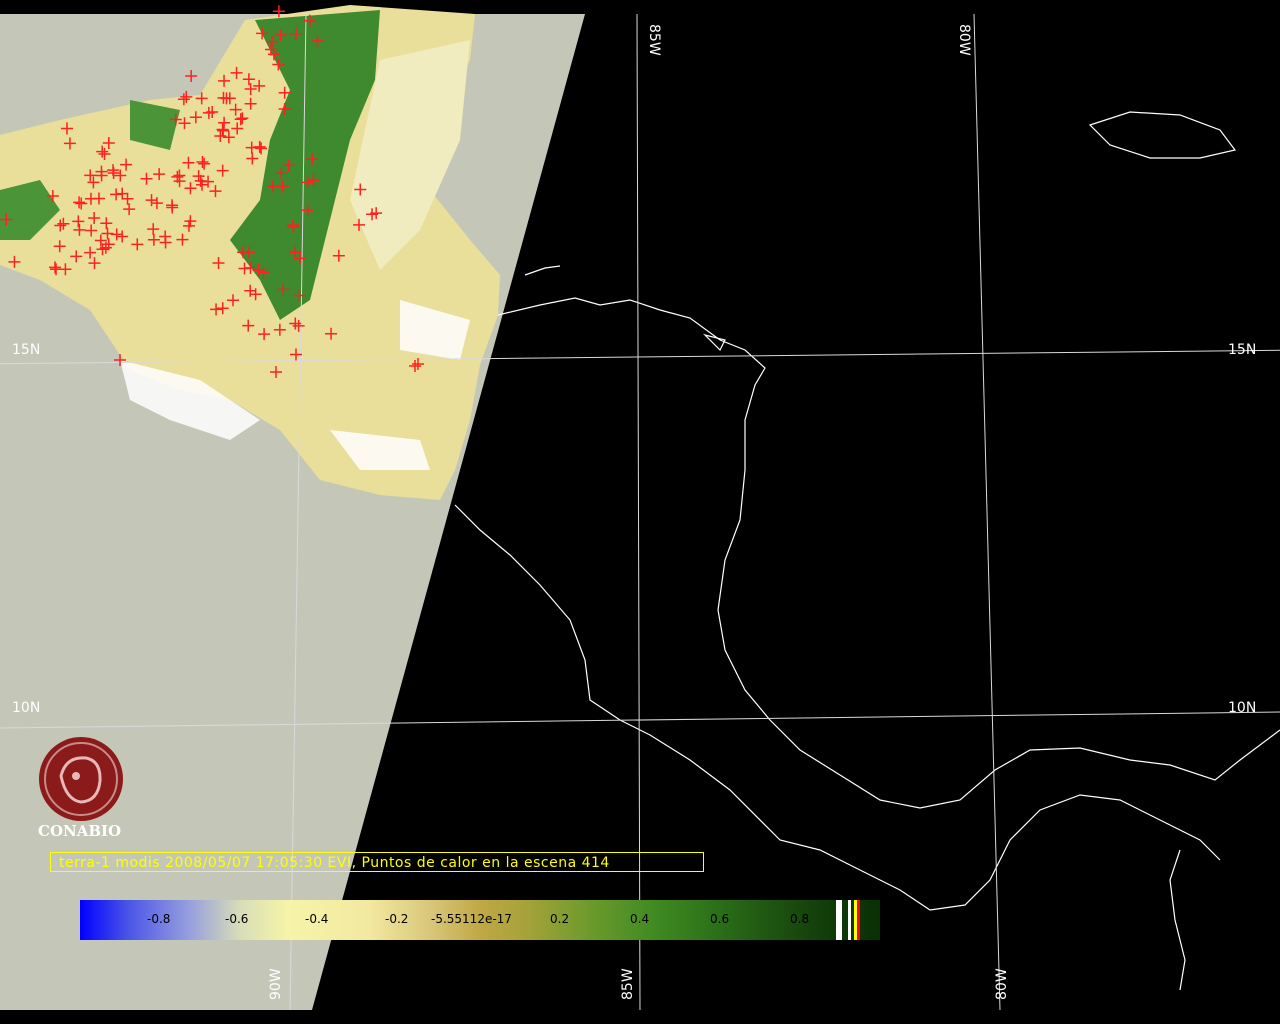 Image resolution: width=1280 pixels, height=1024 pixels. Describe the element at coordinates (654, 40) in the screenshot. I see `lon-label-85w-top: 85W` at that location.